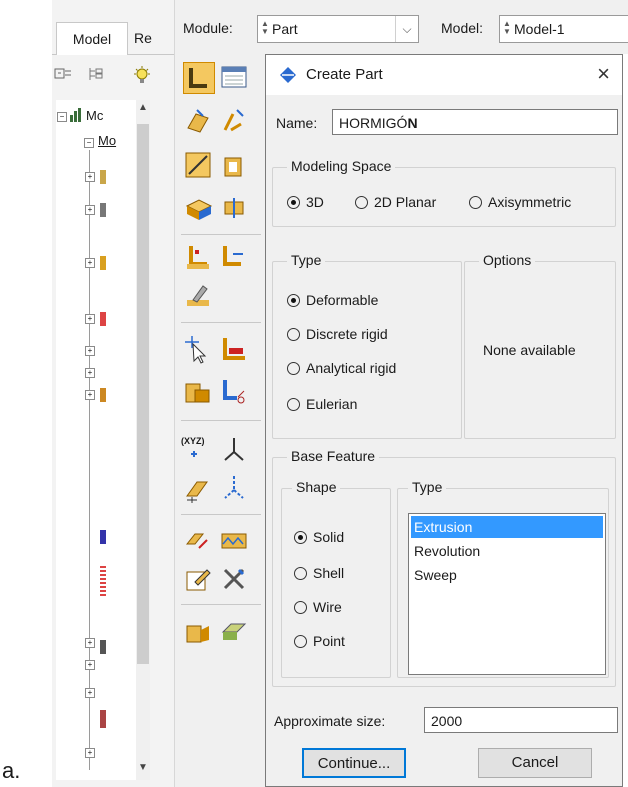 The width and height of the screenshot is (628, 787). What do you see at coordinates (198, 489) in the screenshot?
I see `create-datum-plane-offset-icon` at bounding box center [198, 489].